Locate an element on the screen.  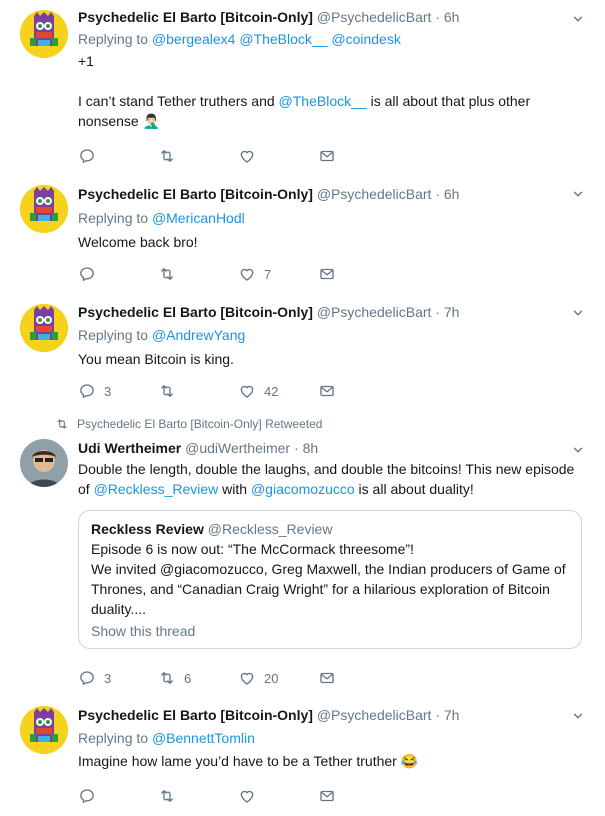
mention-link: @BennettTomlin is located at coordinates (203, 738).